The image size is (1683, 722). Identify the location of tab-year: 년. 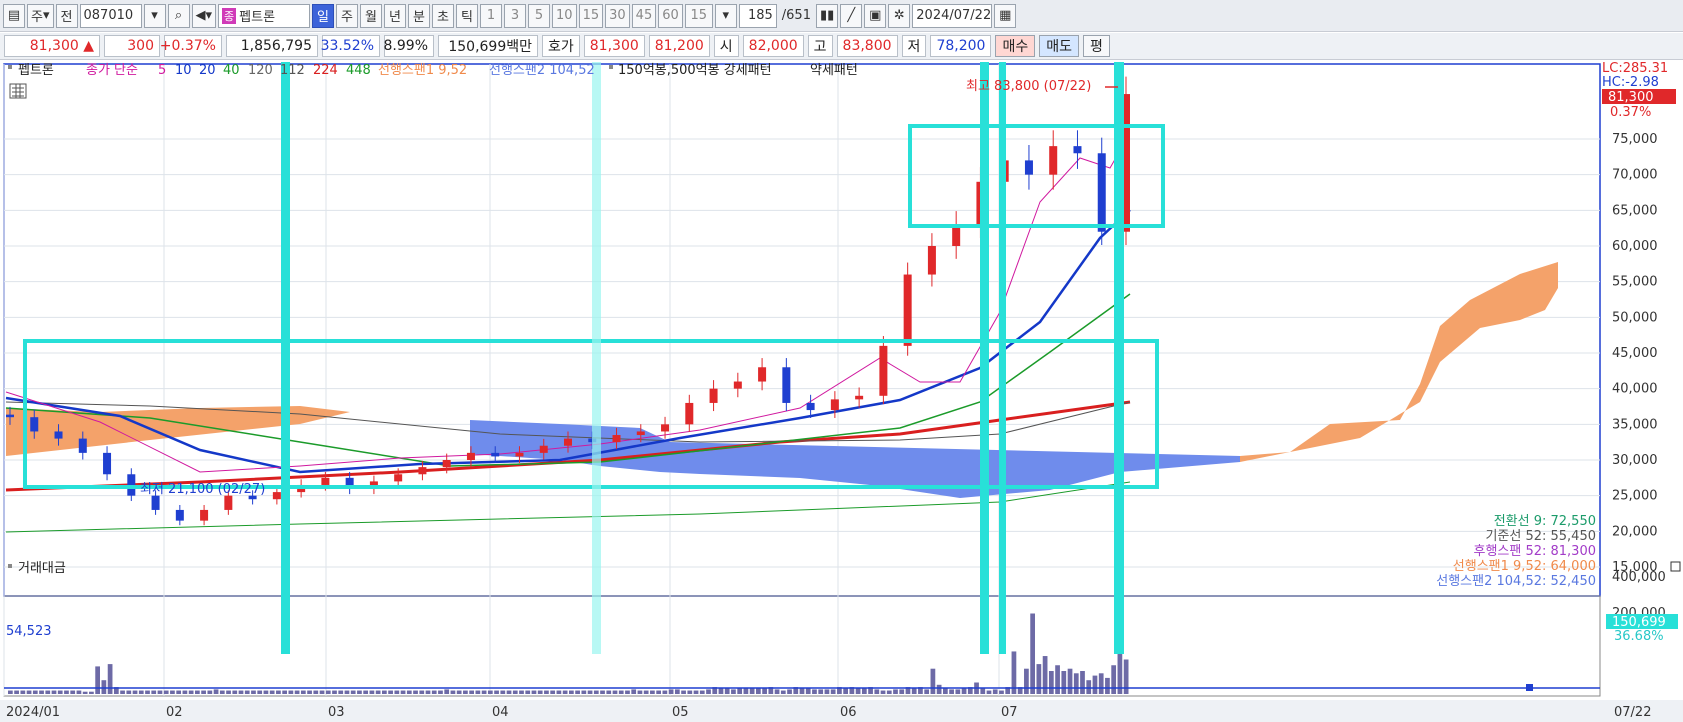
(395, 15).